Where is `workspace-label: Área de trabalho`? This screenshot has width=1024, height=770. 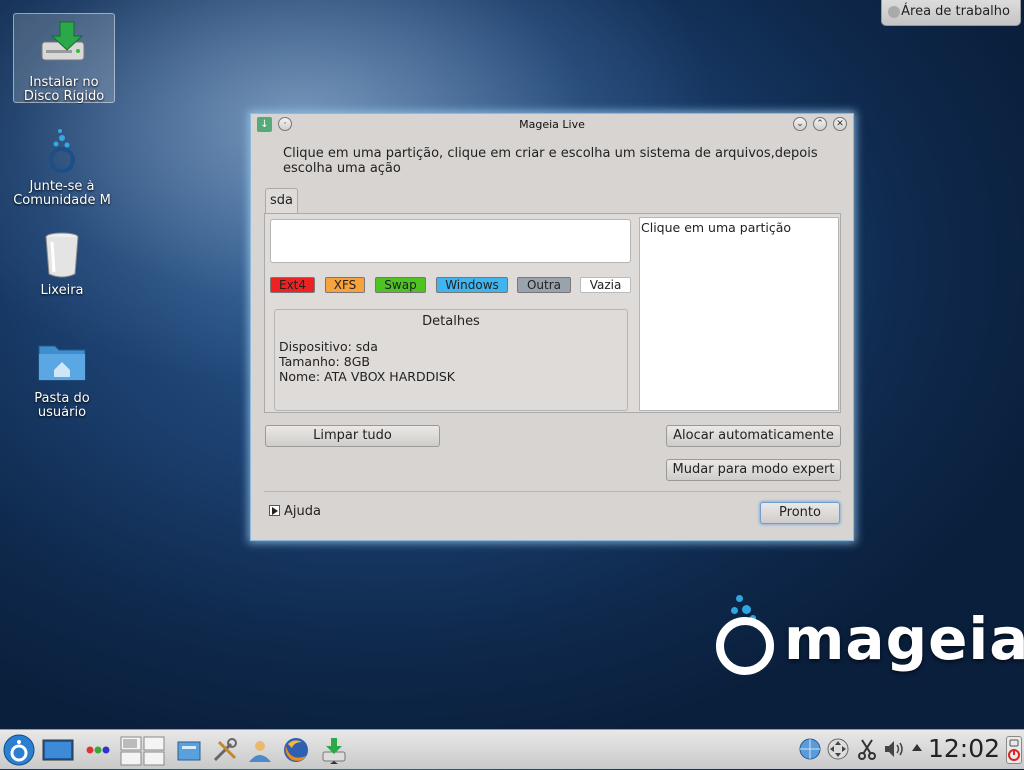 workspace-label: Área de trabalho is located at coordinates (955, 11).